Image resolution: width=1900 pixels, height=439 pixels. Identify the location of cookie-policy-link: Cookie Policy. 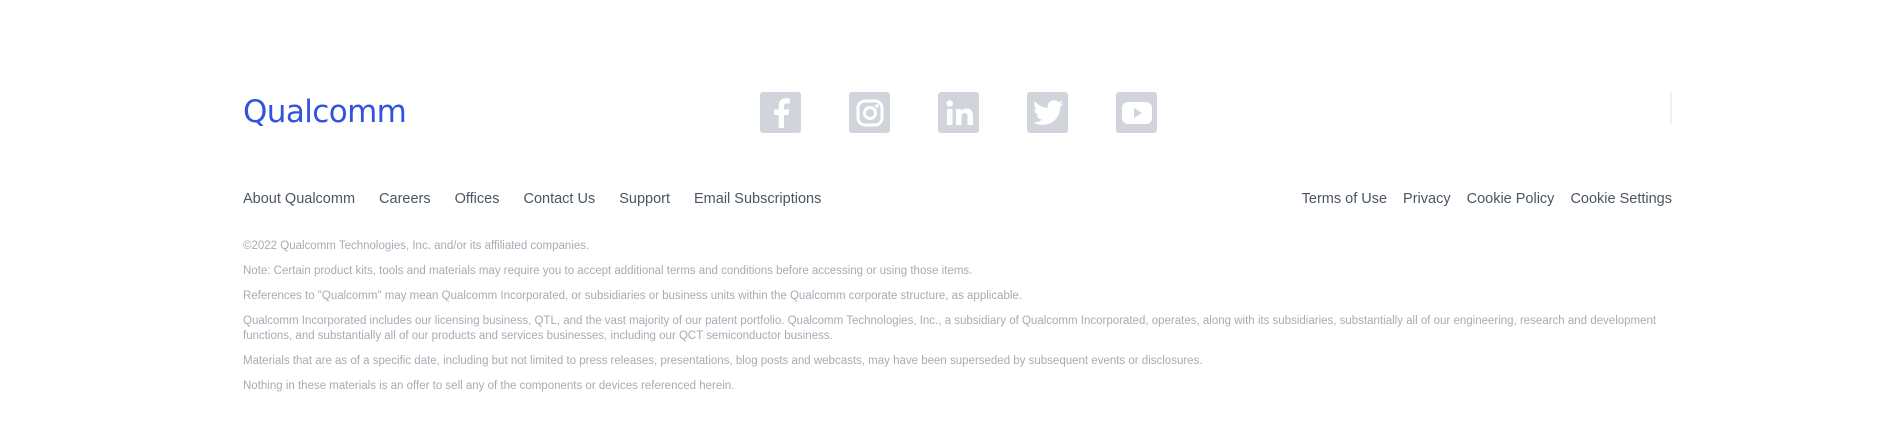
(1511, 199).